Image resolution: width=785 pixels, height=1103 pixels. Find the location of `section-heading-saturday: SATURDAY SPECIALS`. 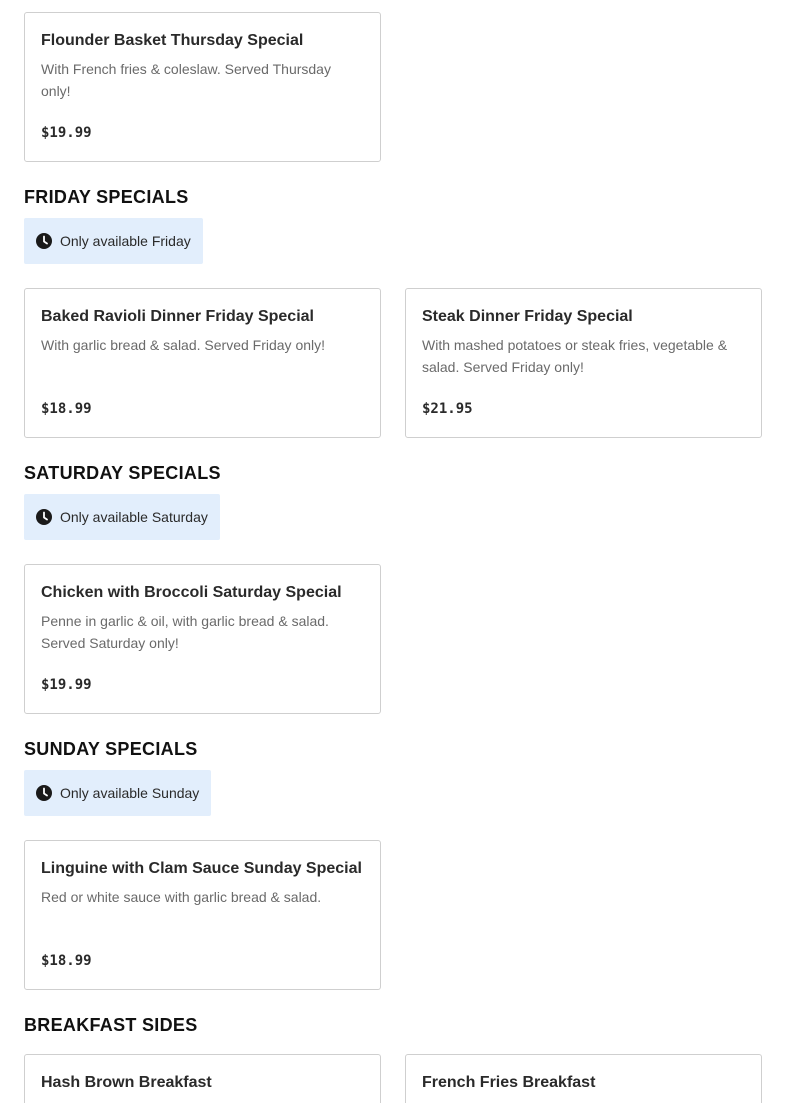

section-heading-saturday: SATURDAY SPECIALS is located at coordinates (122, 473).